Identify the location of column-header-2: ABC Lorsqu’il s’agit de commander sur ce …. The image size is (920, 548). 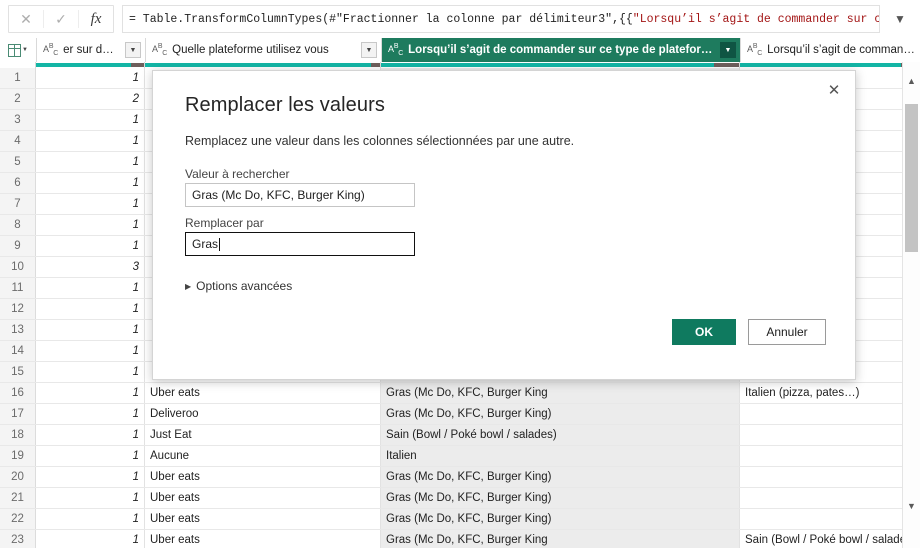
(561, 50).